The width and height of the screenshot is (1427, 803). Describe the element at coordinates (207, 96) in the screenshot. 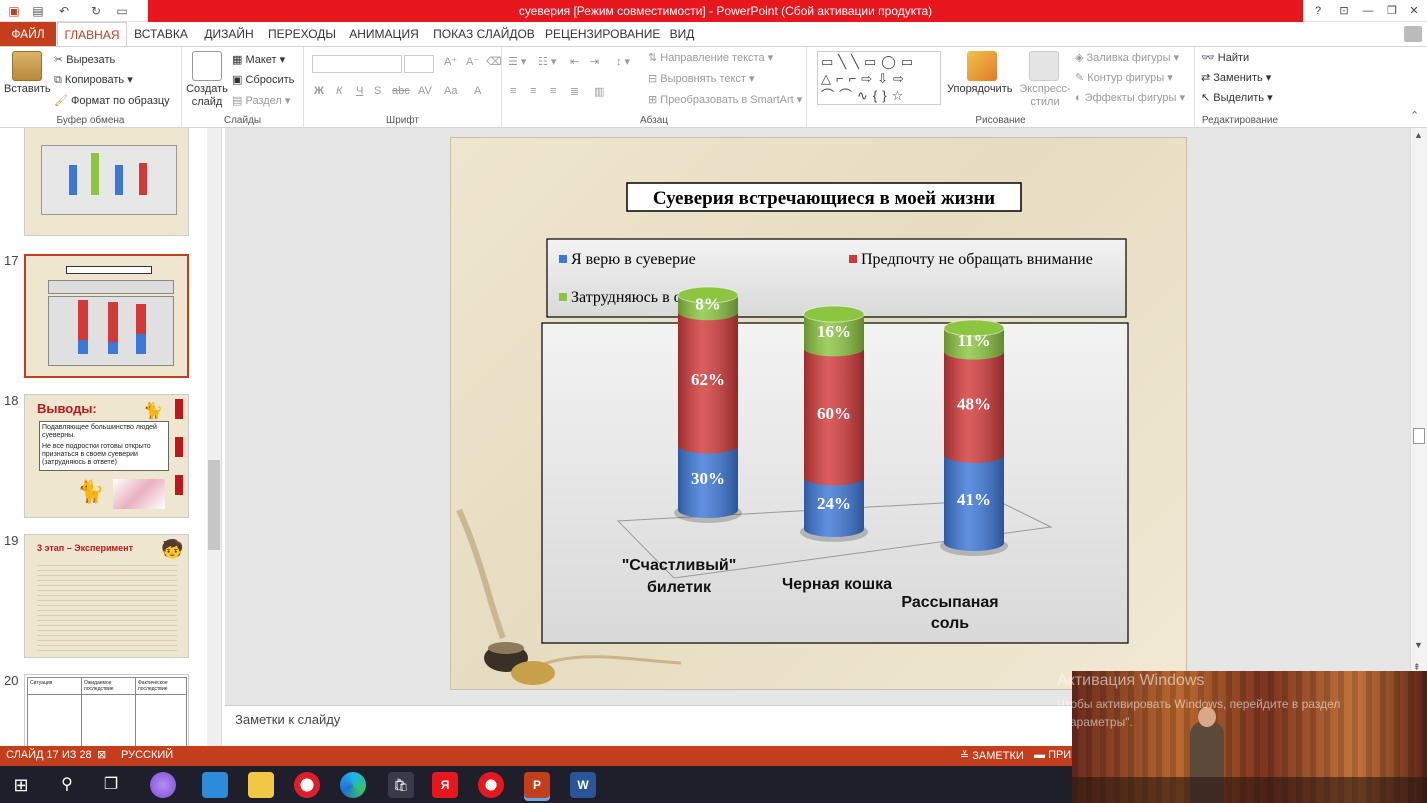

I see `new-slide-button: Создать слайд` at that location.